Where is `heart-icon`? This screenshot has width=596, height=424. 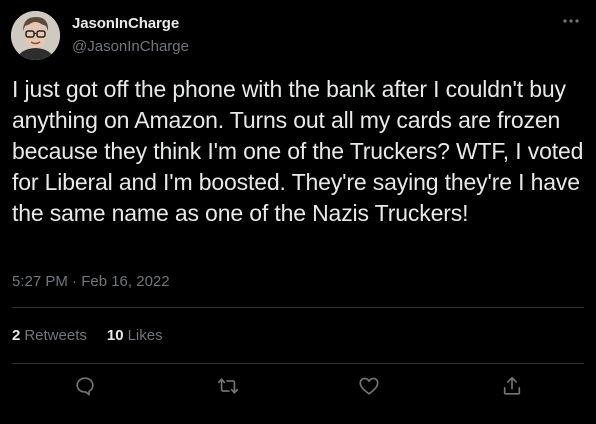 heart-icon is located at coordinates (369, 386).